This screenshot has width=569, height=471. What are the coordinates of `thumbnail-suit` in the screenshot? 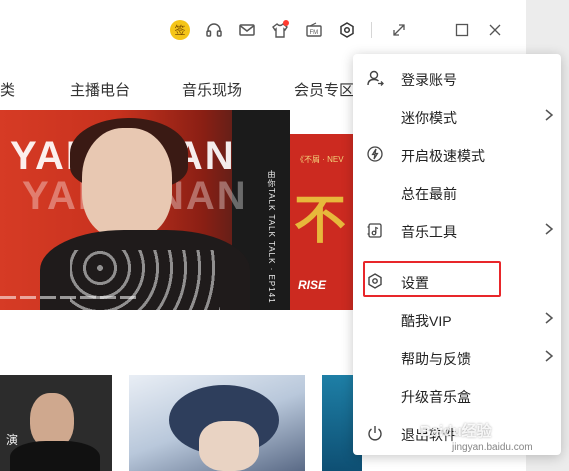 It's located at (55, 456).